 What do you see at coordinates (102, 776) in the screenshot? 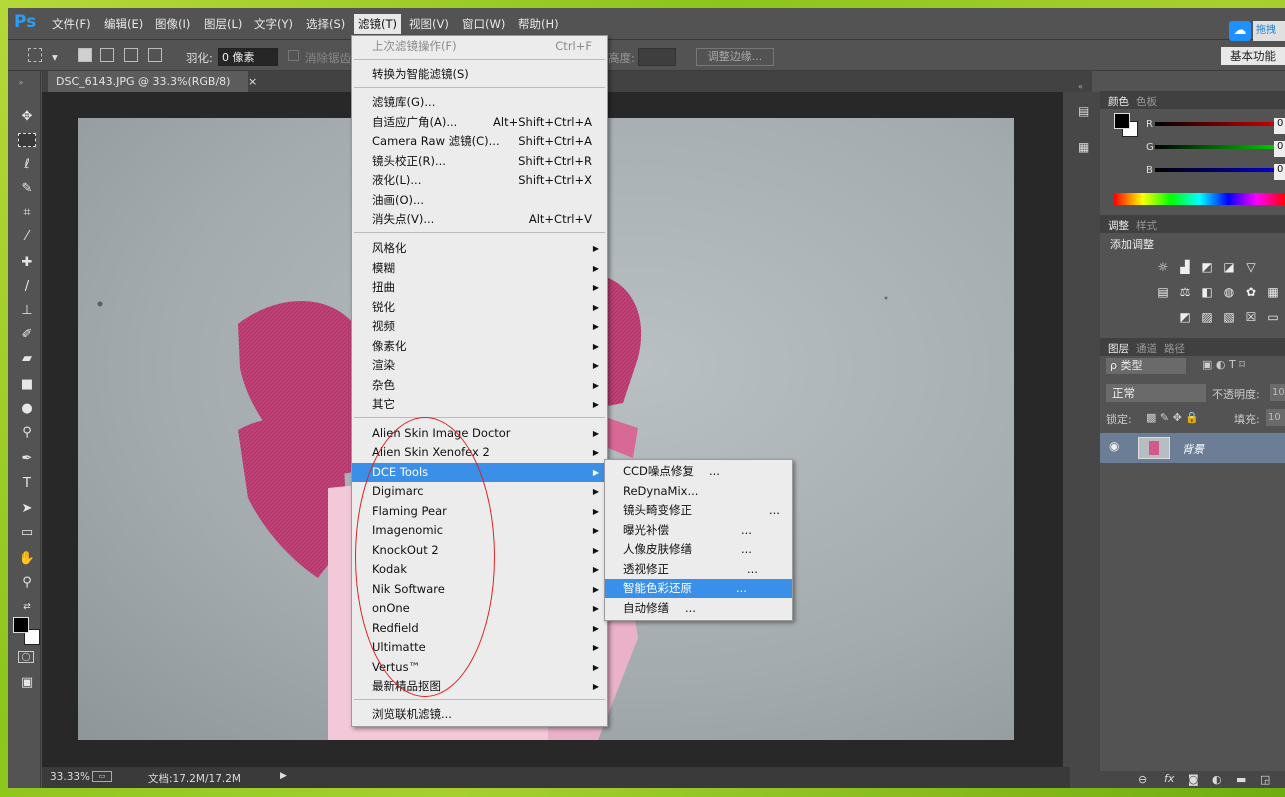
I see `status-preview-icon: ▭` at bounding box center [102, 776].